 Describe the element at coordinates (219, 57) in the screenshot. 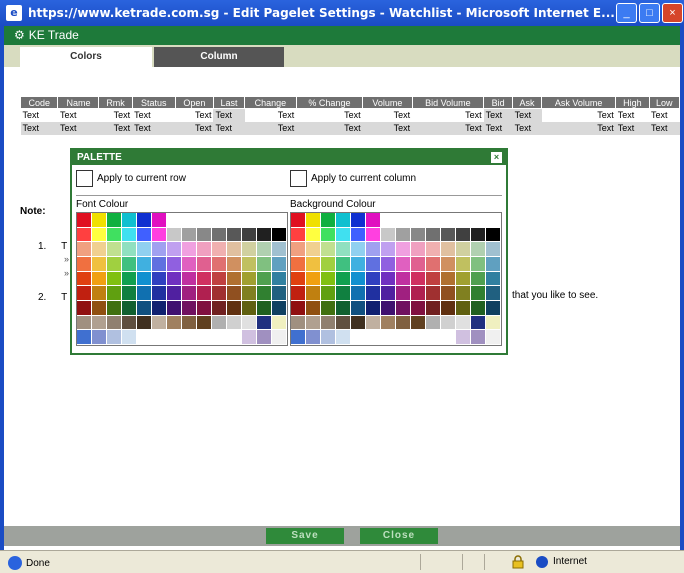

I see `tab-column: Column` at that location.